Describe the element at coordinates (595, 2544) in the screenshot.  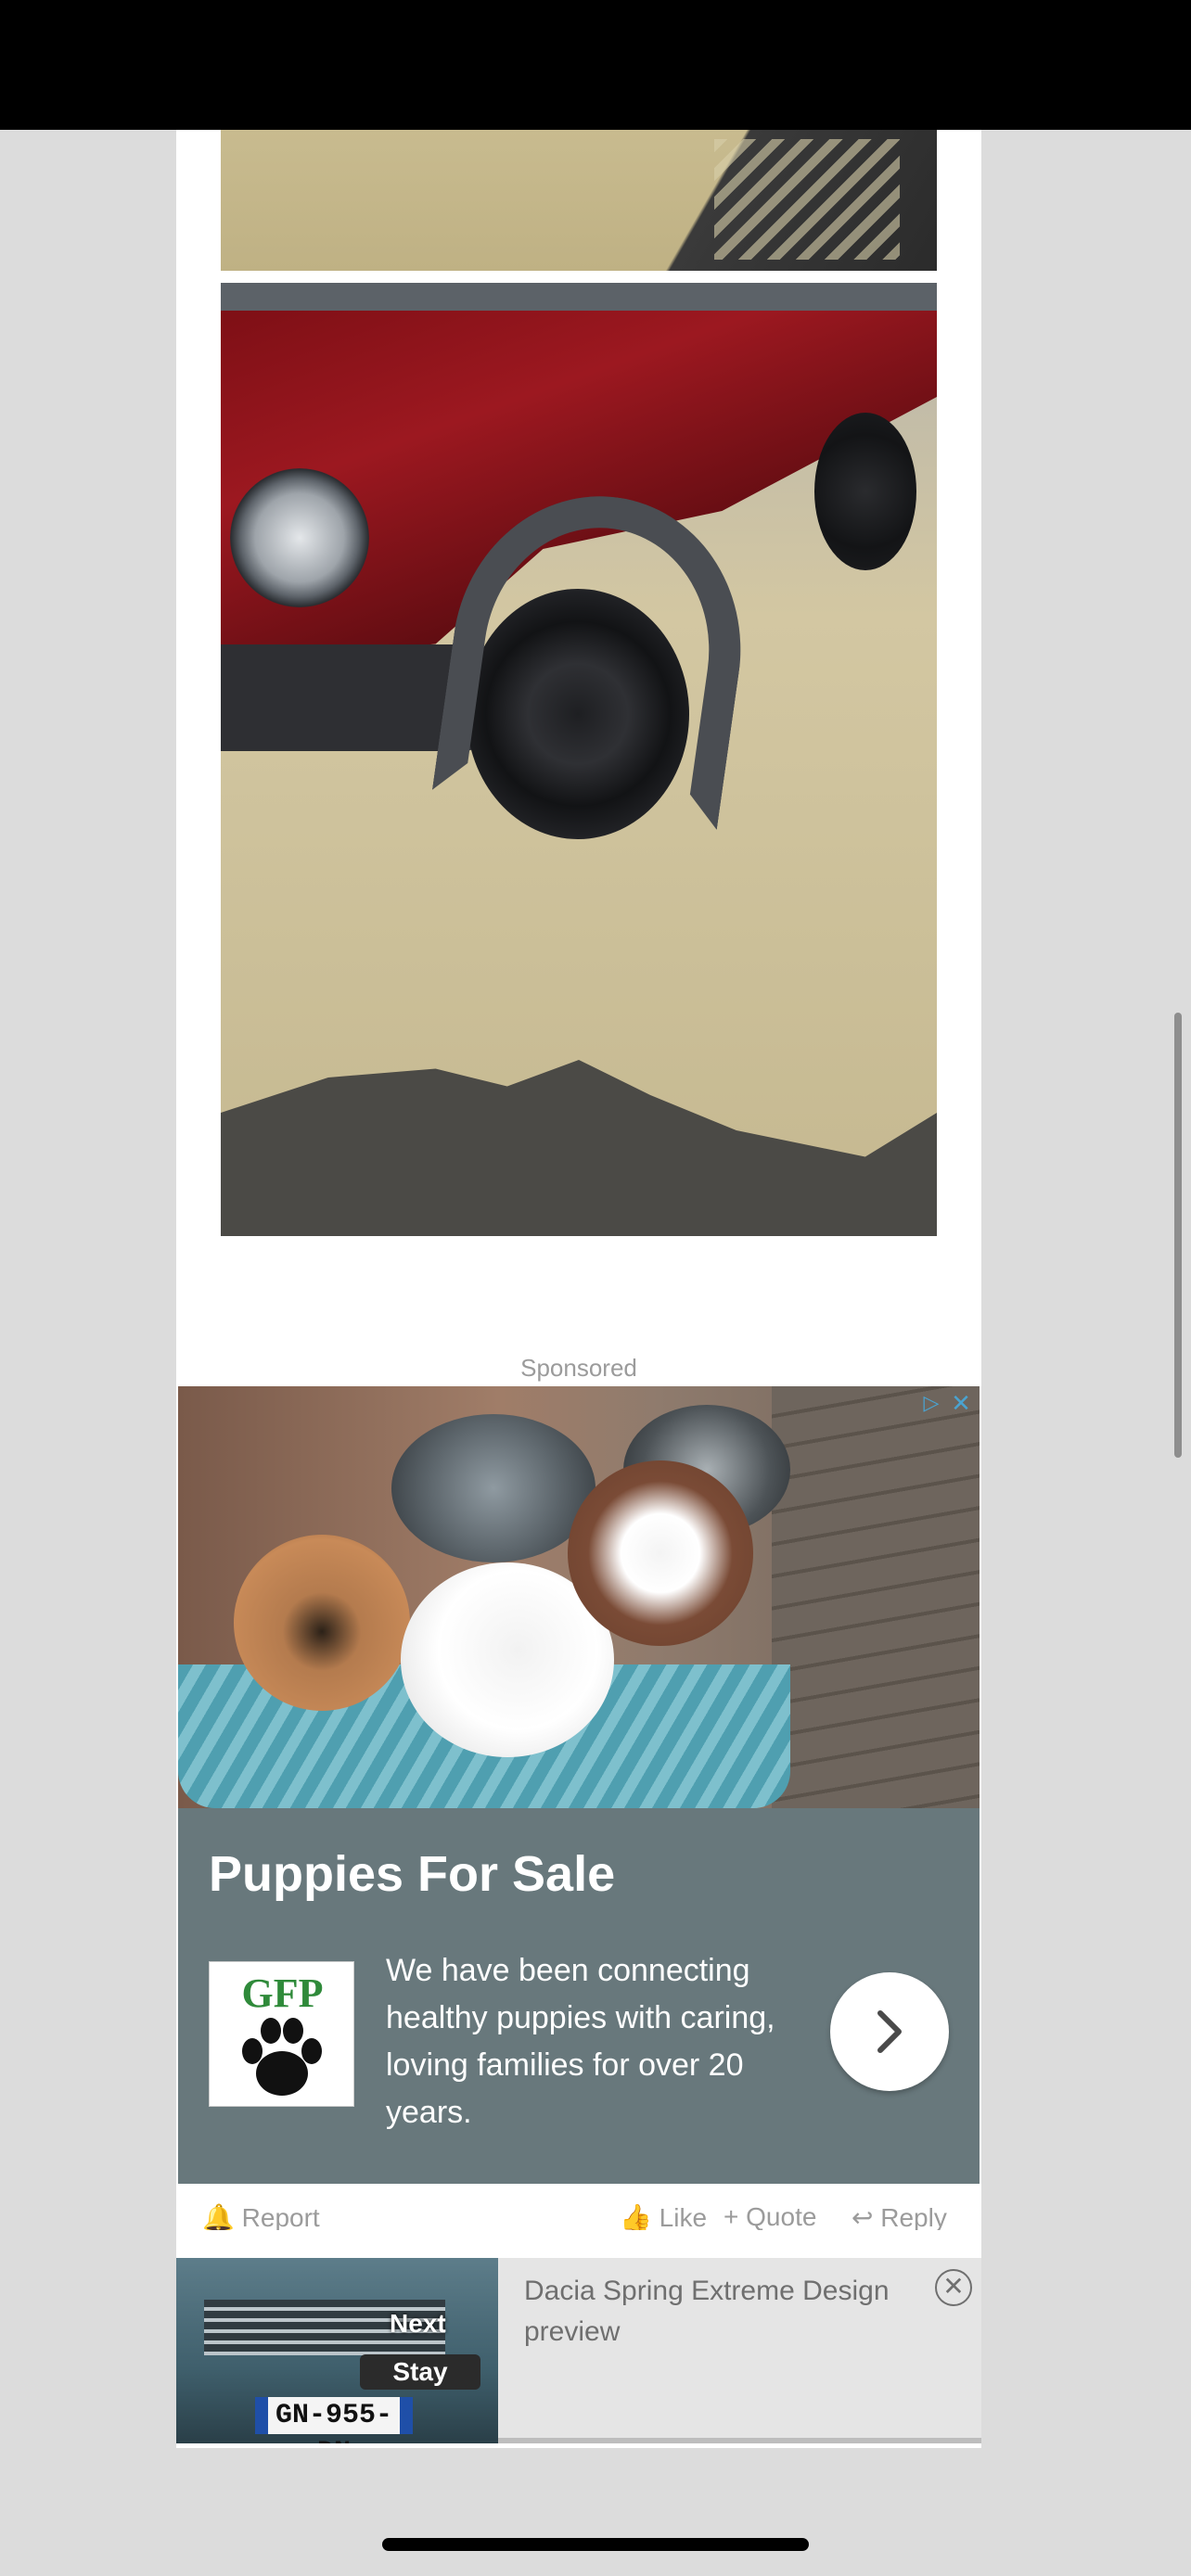
I see `home-indicator` at that location.